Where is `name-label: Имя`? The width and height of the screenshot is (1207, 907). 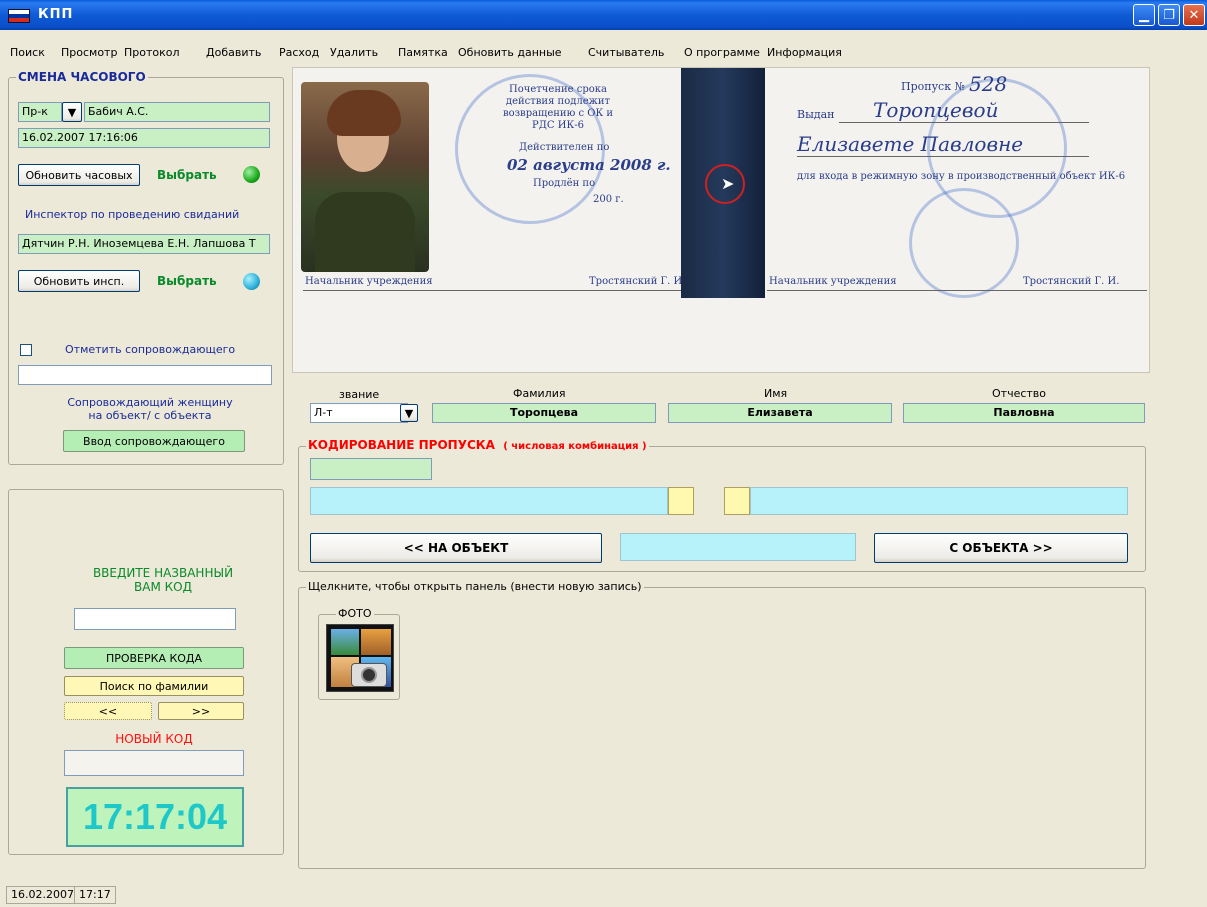
name-label: Имя is located at coordinates (776, 393).